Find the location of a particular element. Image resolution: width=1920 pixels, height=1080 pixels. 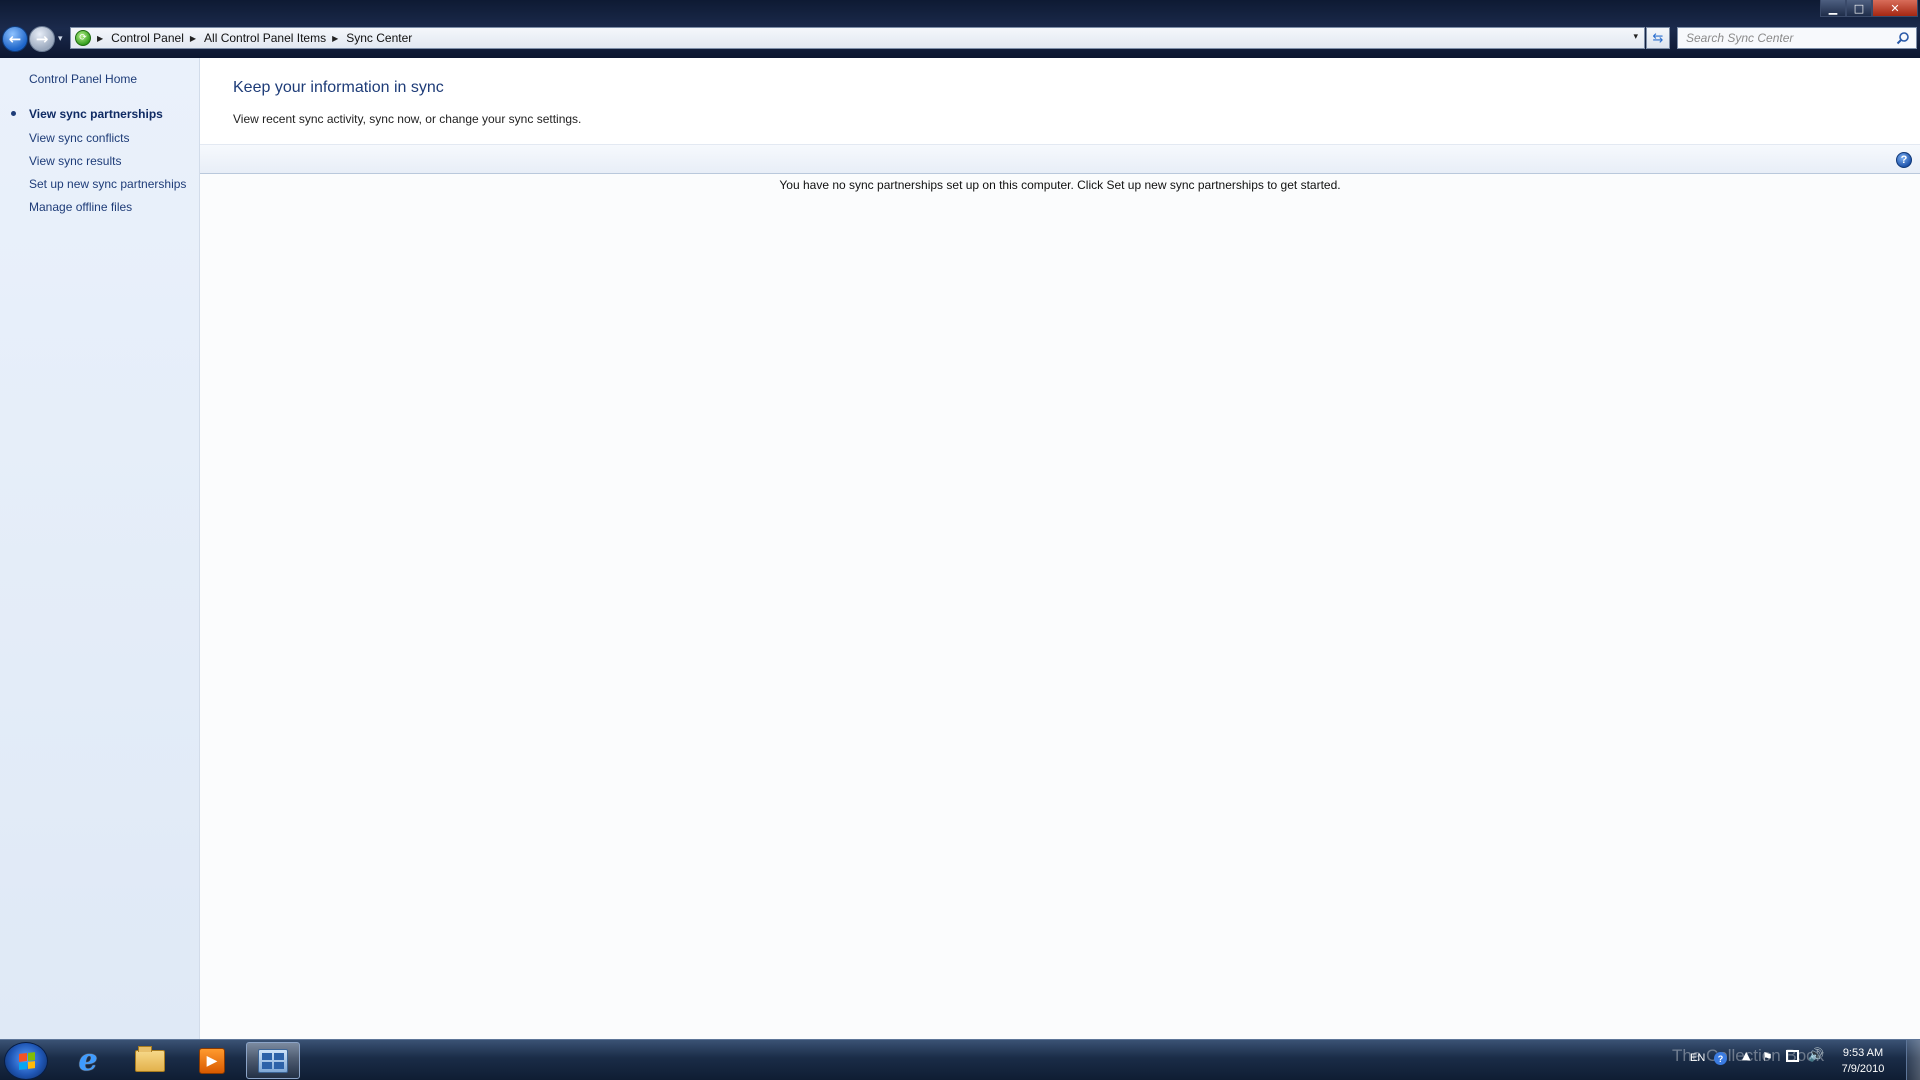

minimize-button: ▁ is located at coordinates (1833, 8).